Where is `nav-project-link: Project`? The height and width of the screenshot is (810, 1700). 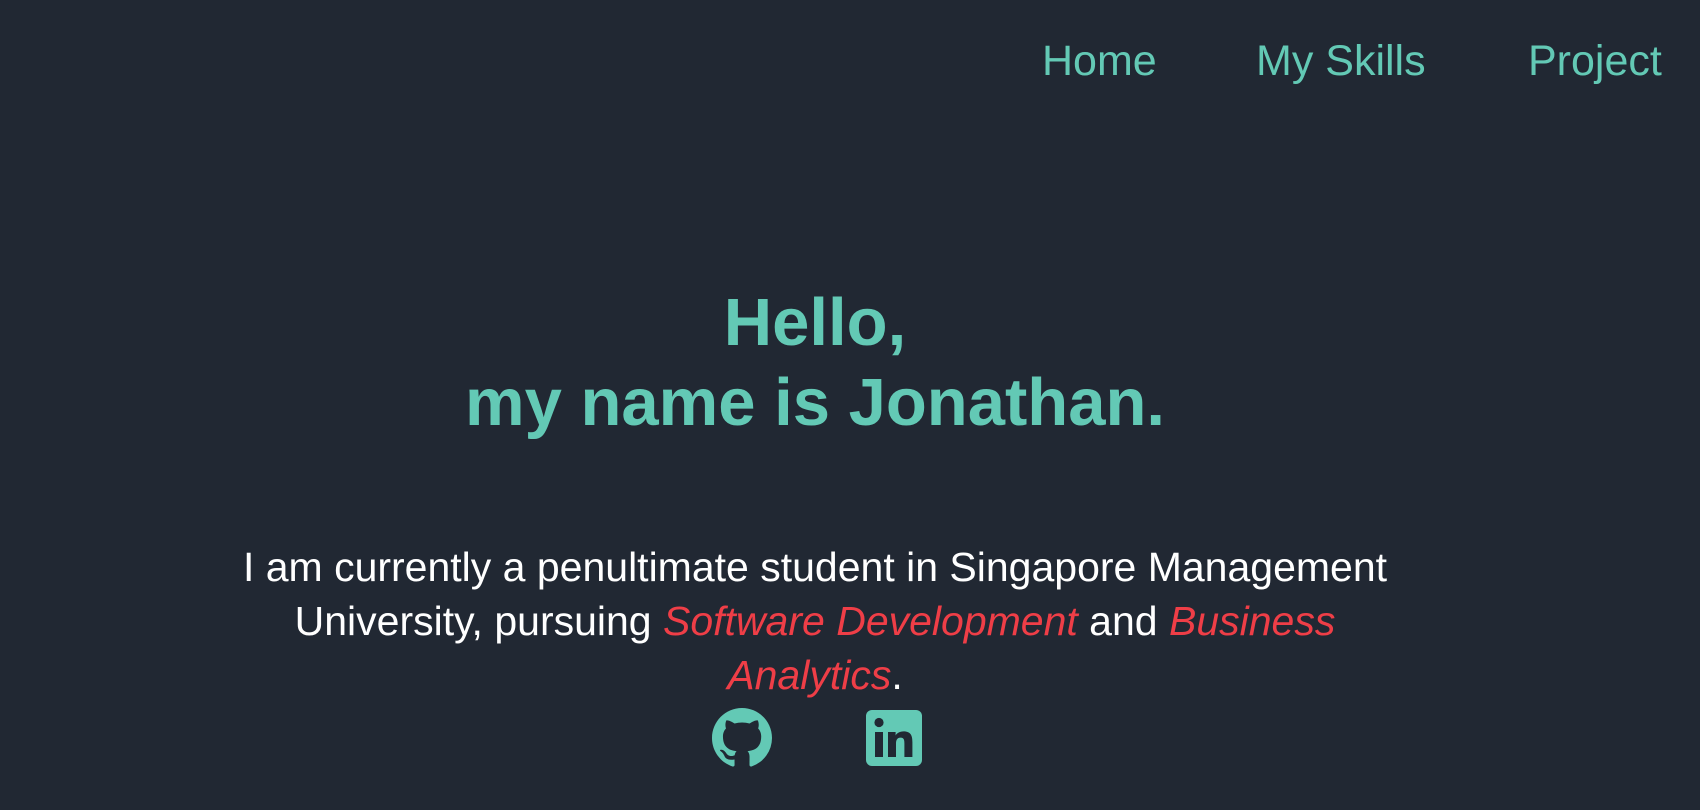 nav-project-link: Project is located at coordinates (1595, 61).